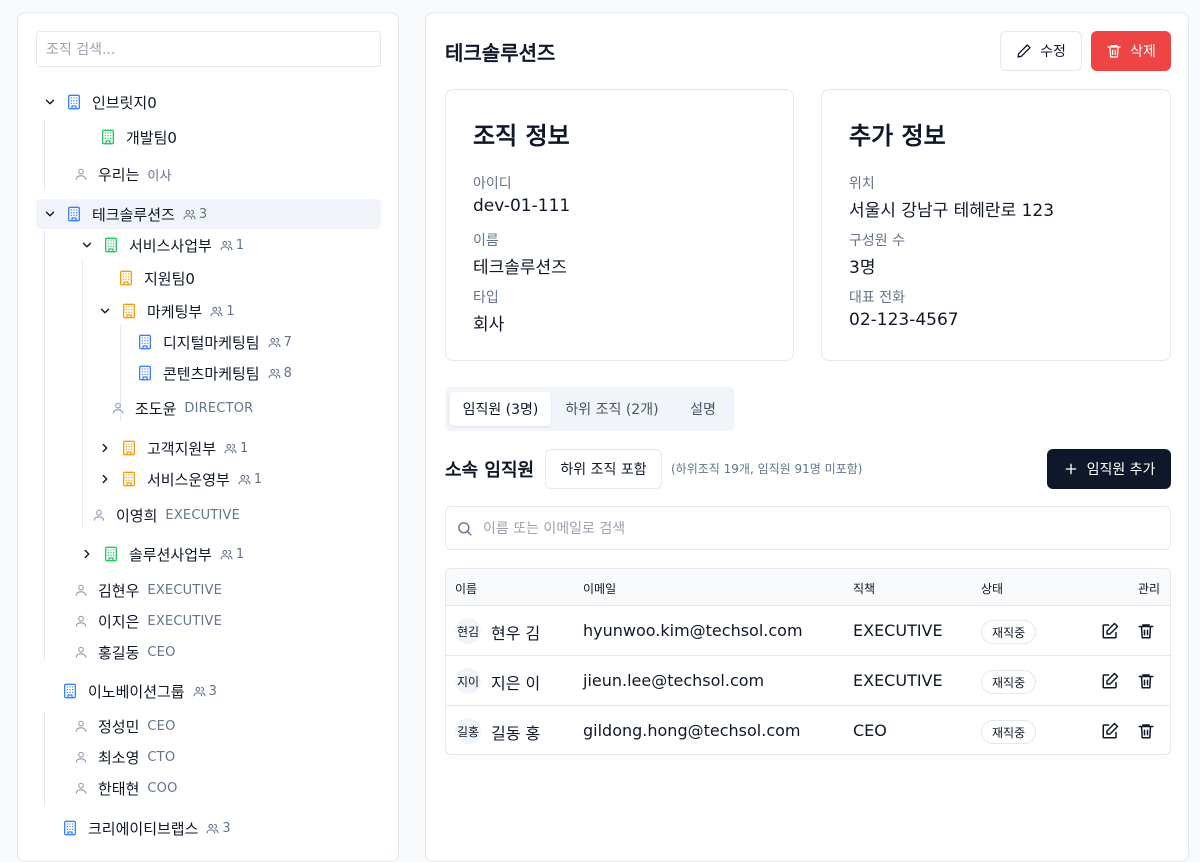 Image resolution: width=1200 pixels, height=862 pixels. What do you see at coordinates (161, 554) in the screenshot?
I see `tree-node-org: 솔루션사업부 1` at bounding box center [161, 554].